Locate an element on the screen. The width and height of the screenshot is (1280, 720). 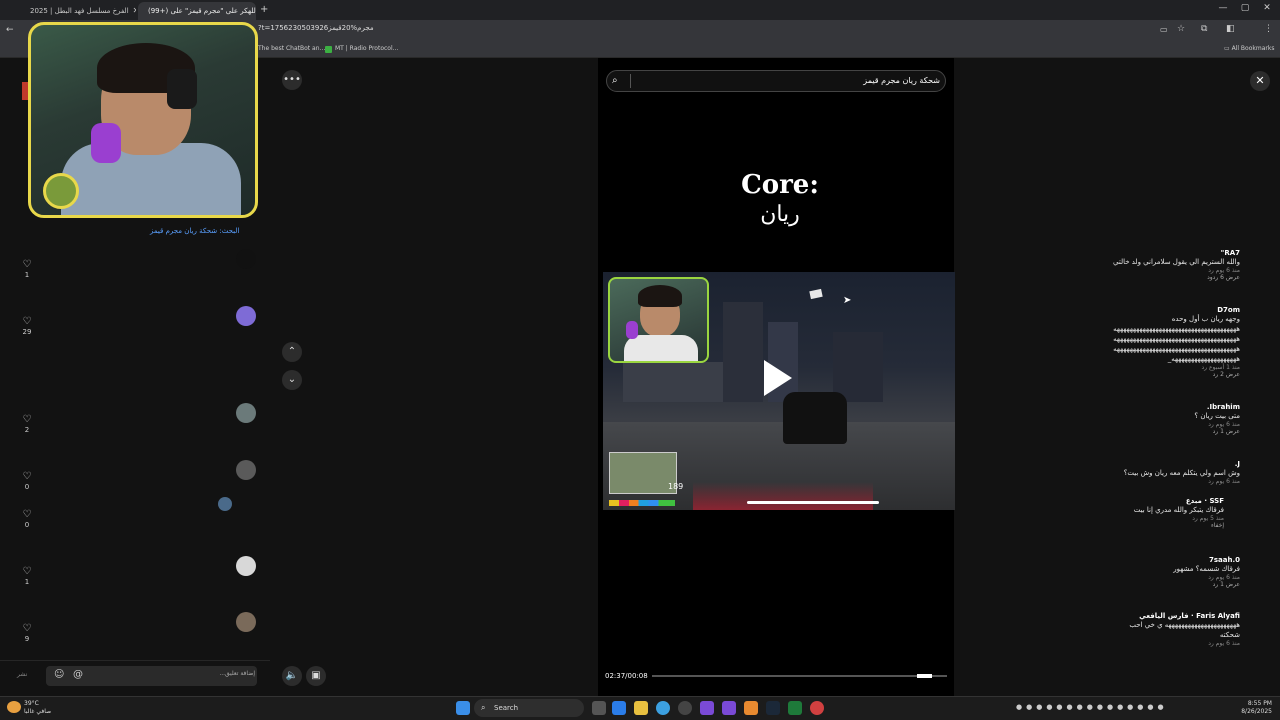
star-icon: ☆ is located at coordinates (1181, 29).